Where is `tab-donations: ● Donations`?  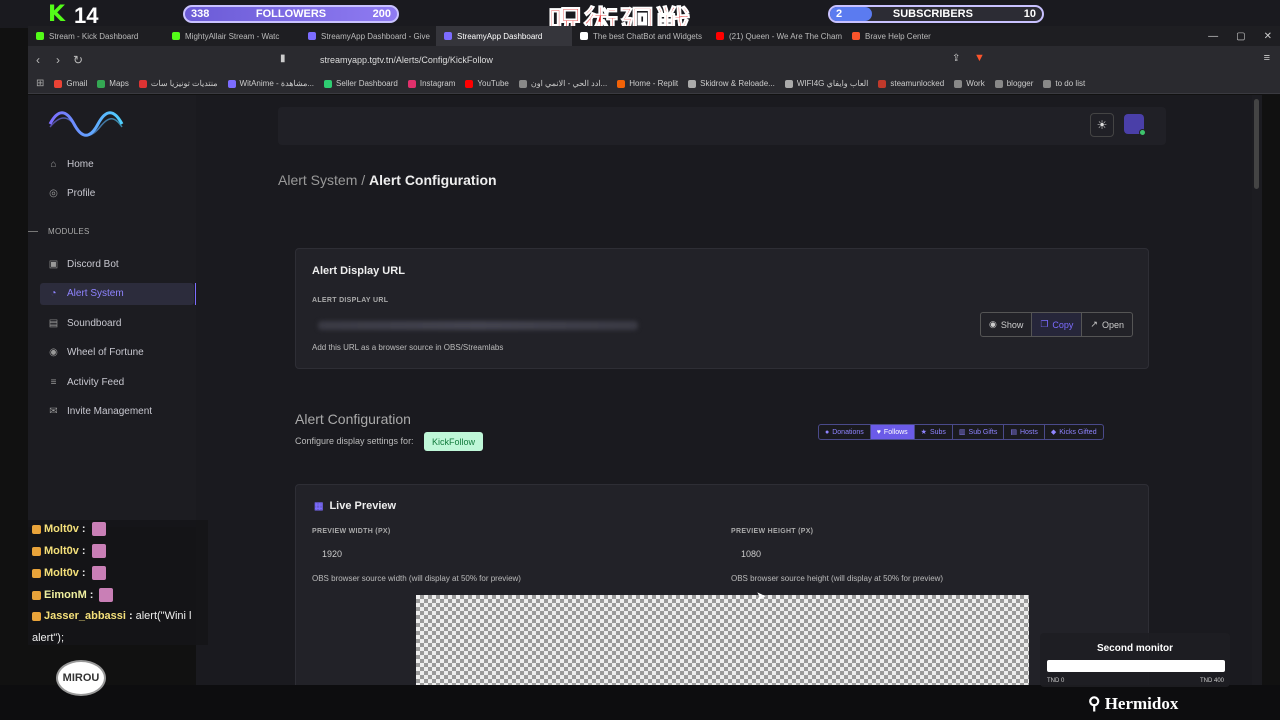 tab-donations: ● Donations is located at coordinates (845, 432).